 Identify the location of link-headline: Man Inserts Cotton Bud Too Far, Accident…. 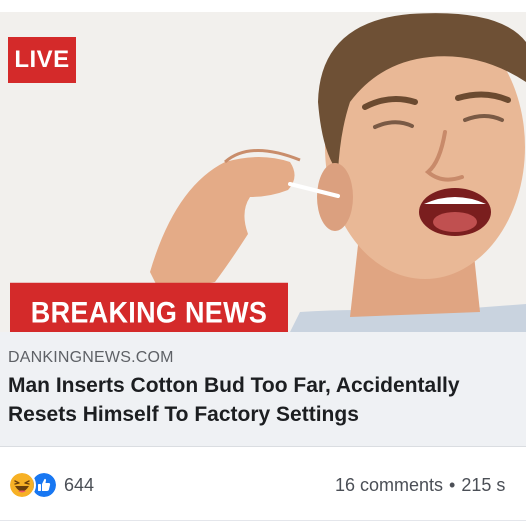
(265, 400).